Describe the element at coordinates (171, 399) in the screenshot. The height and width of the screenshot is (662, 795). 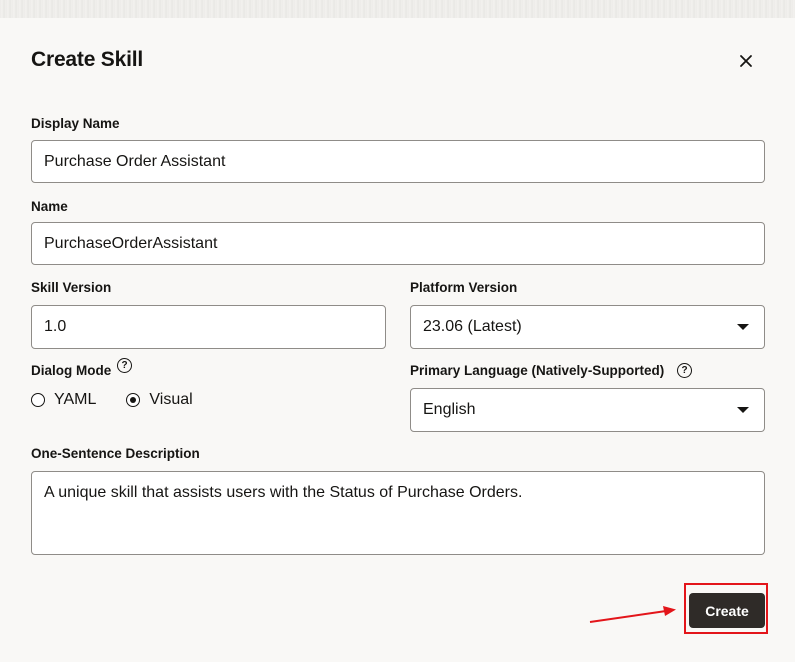
I see `radio-visual-label: Visual` at that location.